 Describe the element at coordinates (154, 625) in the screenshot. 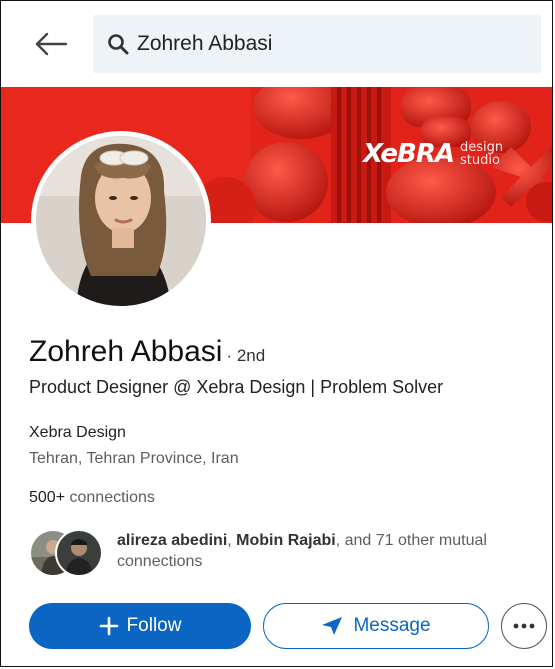

I see `follow-label: Follow` at that location.